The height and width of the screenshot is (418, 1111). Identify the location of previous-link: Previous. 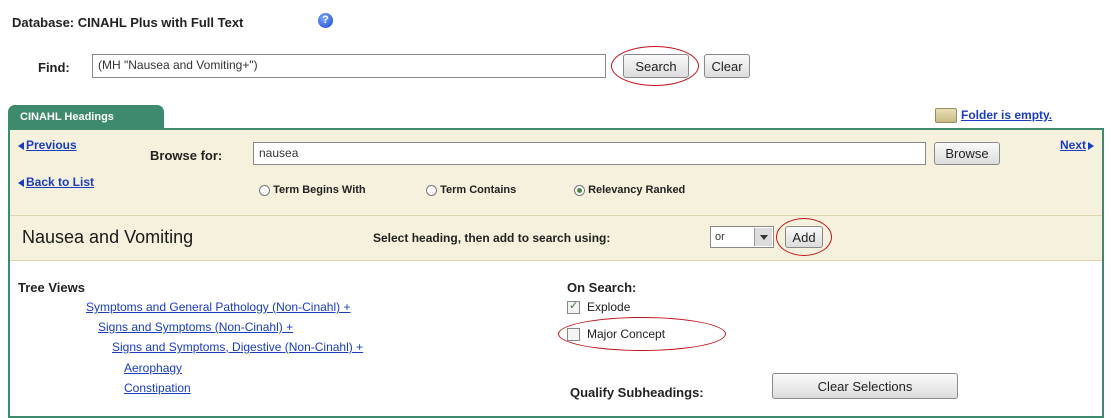
(47, 145).